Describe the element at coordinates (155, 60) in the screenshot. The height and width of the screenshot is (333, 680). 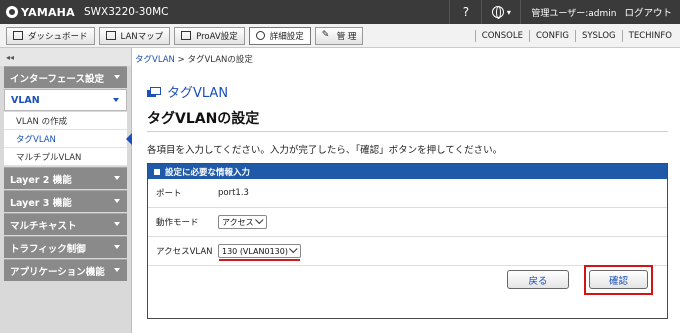
I see `breadcrumb-link: タグVLAN` at that location.